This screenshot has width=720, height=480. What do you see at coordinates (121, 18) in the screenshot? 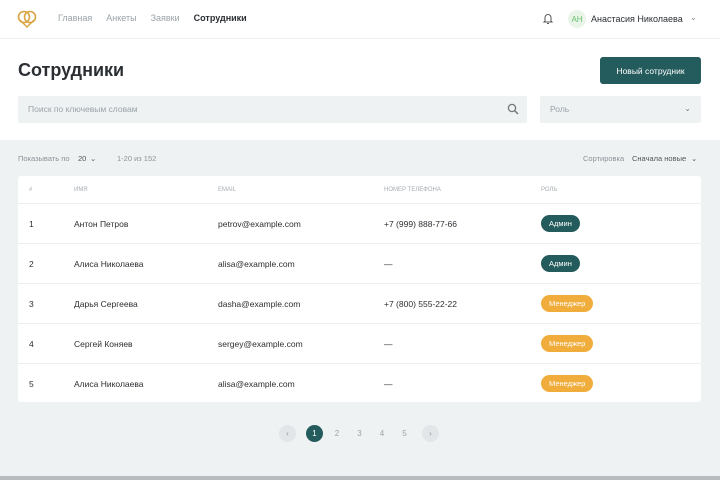
I see `nav-forms: Анкеты` at bounding box center [121, 18].